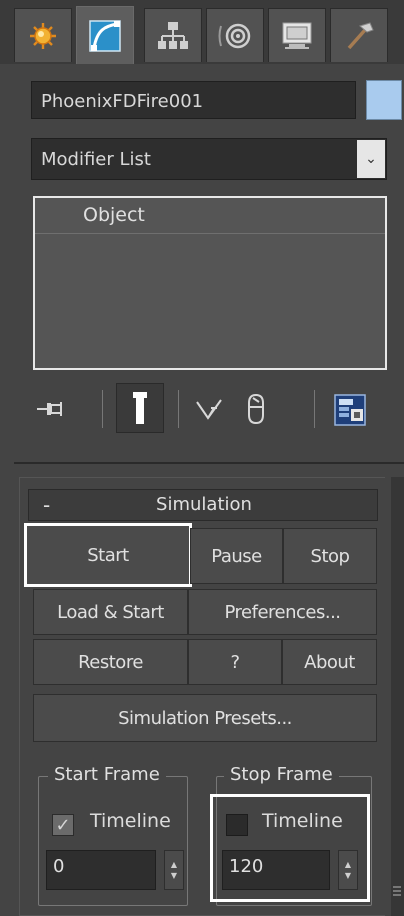 Image resolution: width=404 pixels, height=916 pixels. What do you see at coordinates (330, 556) in the screenshot?
I see `stop-button: Stop` at bounding box center [330, 556].